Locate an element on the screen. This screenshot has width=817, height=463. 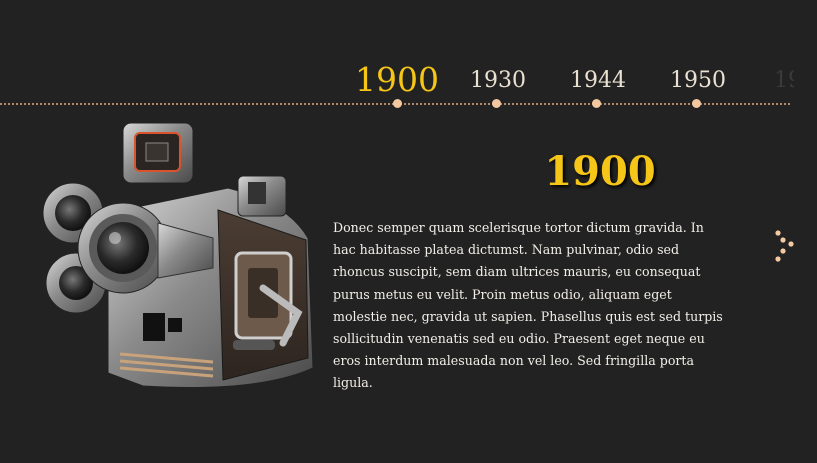
next-arrow-icon is located at coordinates (786, 249).